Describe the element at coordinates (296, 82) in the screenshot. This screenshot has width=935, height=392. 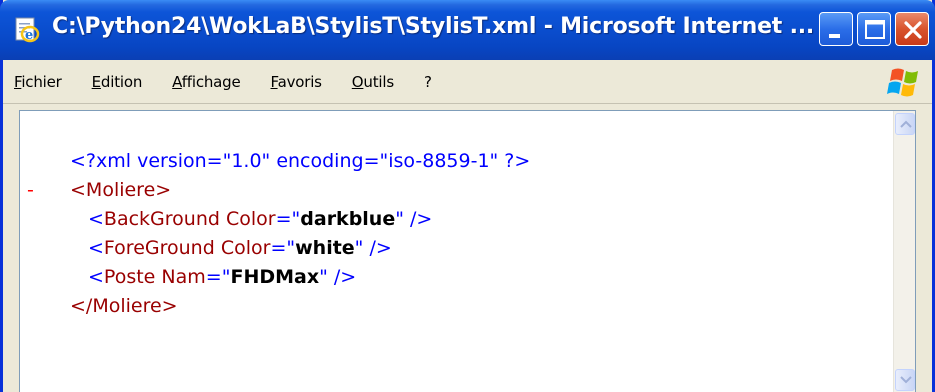
I see `menu-favoris: Favoris` at that location.